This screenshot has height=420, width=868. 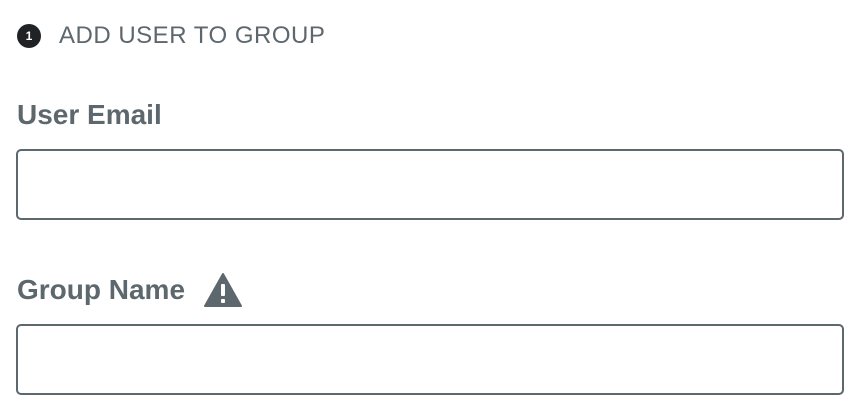 I want to click on user-email-label: User Email, so click(x=89, y=115).